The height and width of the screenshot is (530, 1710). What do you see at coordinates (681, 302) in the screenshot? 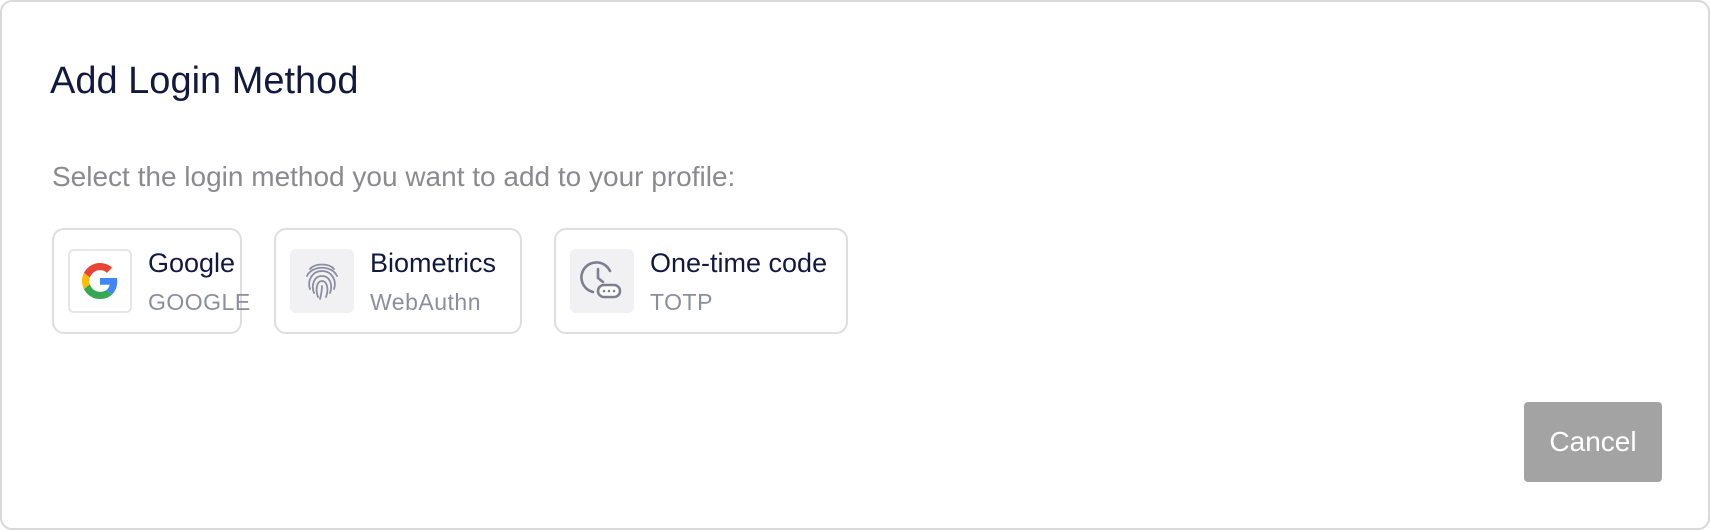
I see `method-type: TOTP` at bounding box center [681, 302].